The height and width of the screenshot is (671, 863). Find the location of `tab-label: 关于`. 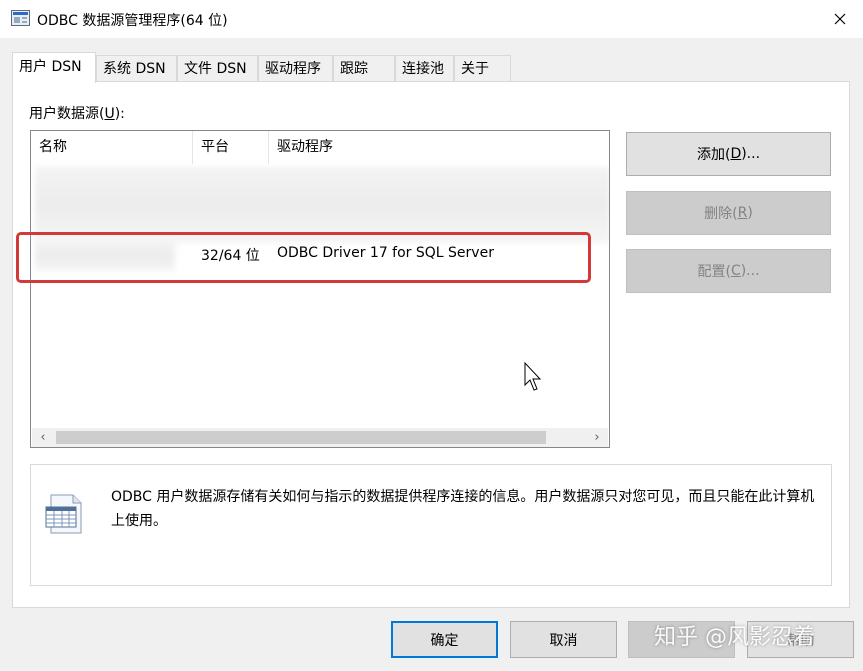

tab-label: 关于 is located at coordinates (475, 69).